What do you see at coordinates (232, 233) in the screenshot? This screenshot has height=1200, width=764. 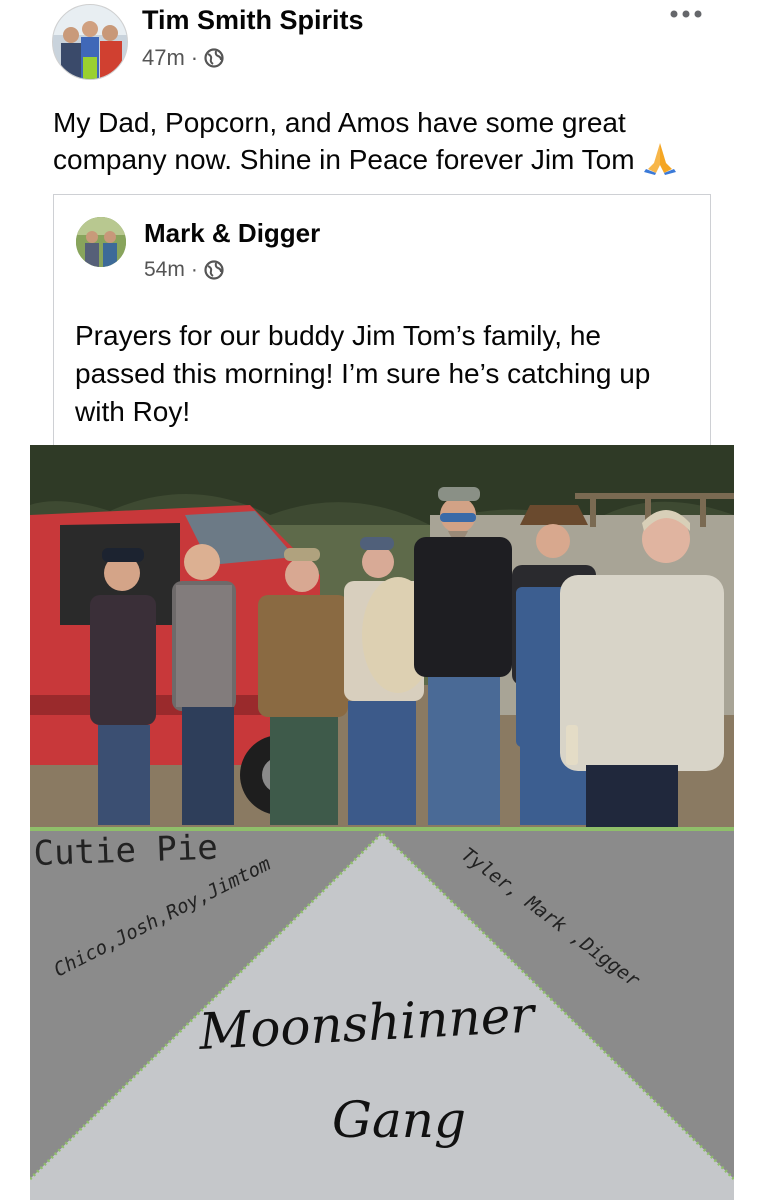 I see `shared-author-name: Mark & Digger` at bounding box center [232, 233].